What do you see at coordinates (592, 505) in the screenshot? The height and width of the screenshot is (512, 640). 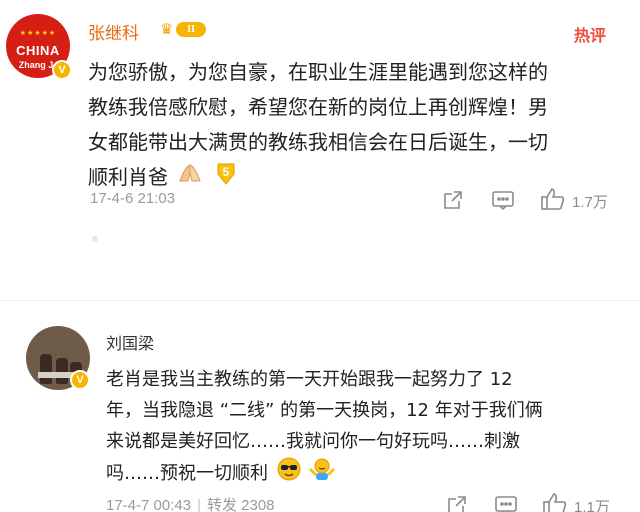 I see `like-count: 1.1万` at bounding box center [592, 505].